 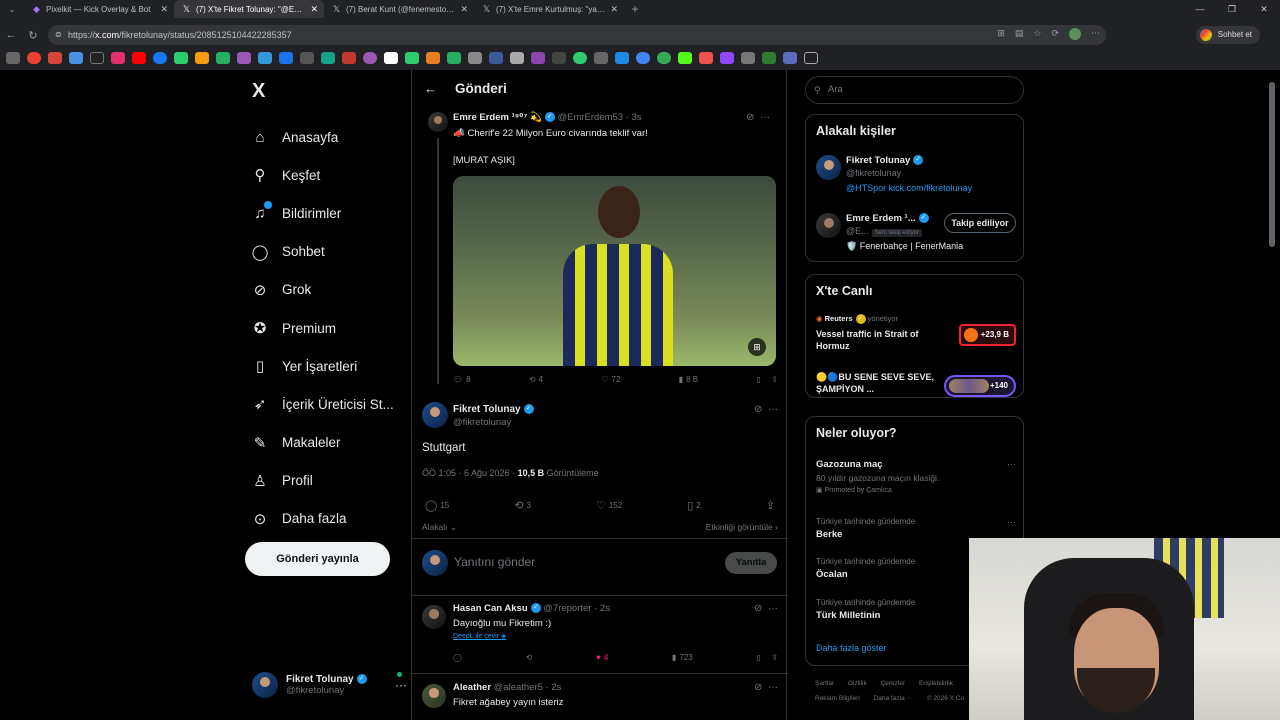 What do you see at coordinates (694, 505) in the screenshot?
I see `bookmark-action: ▯ 2` at bounding box center [694, 505].